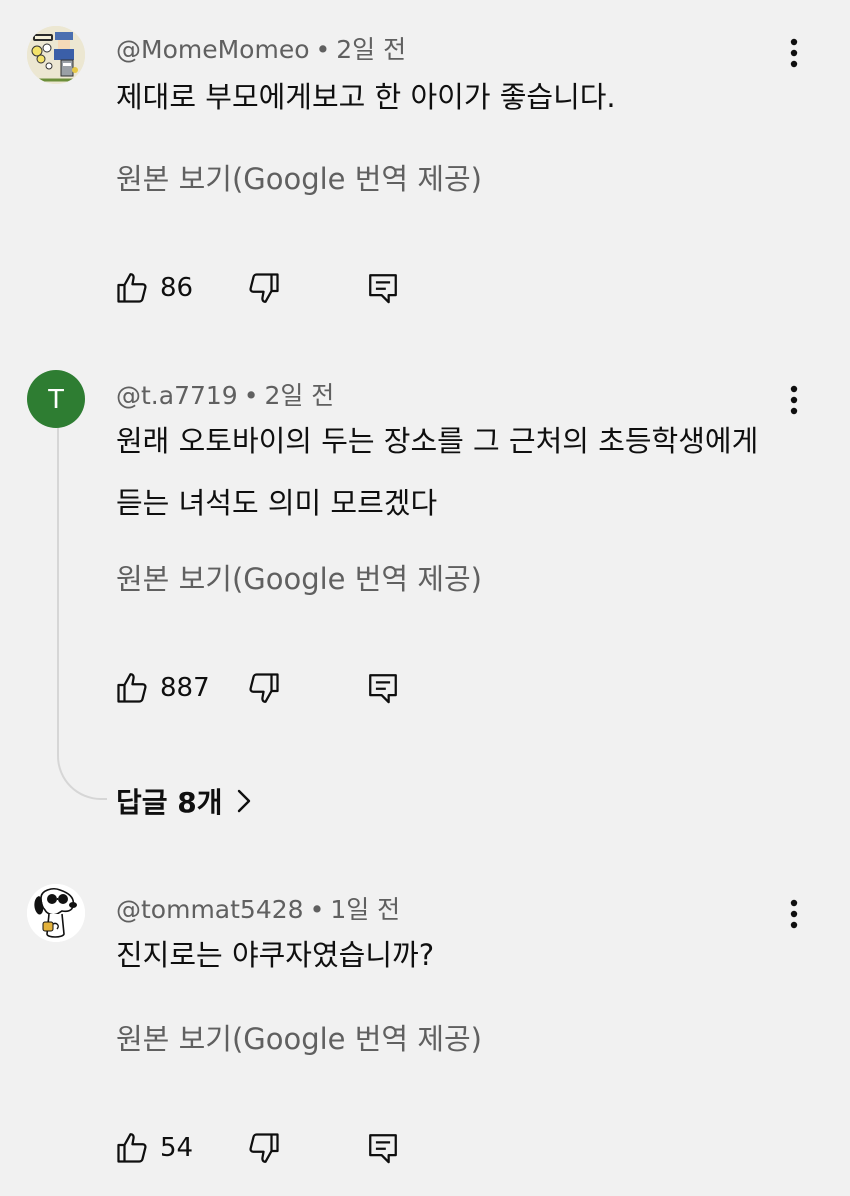  What do you see at coordinates (275, 955) in the screenshot?
I see `comment-text-line: 진지로는 야쿠자였습니까?` at bounding box center [275, 955].